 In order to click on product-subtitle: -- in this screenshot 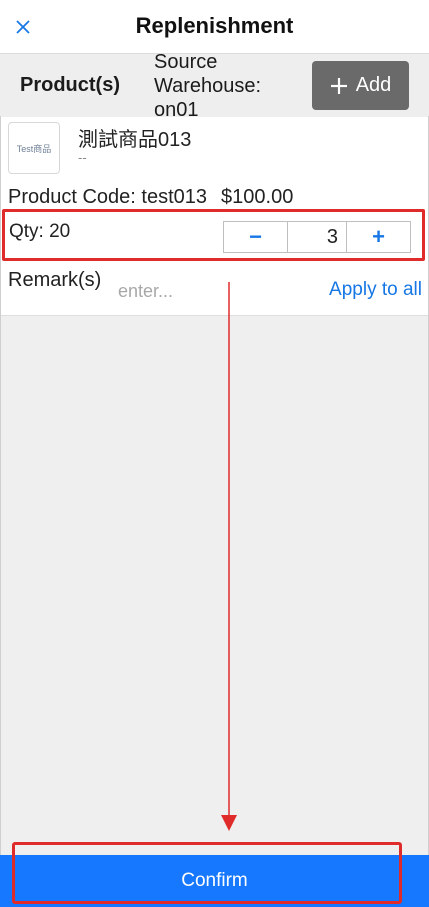, I will do `click(82, 157)`.